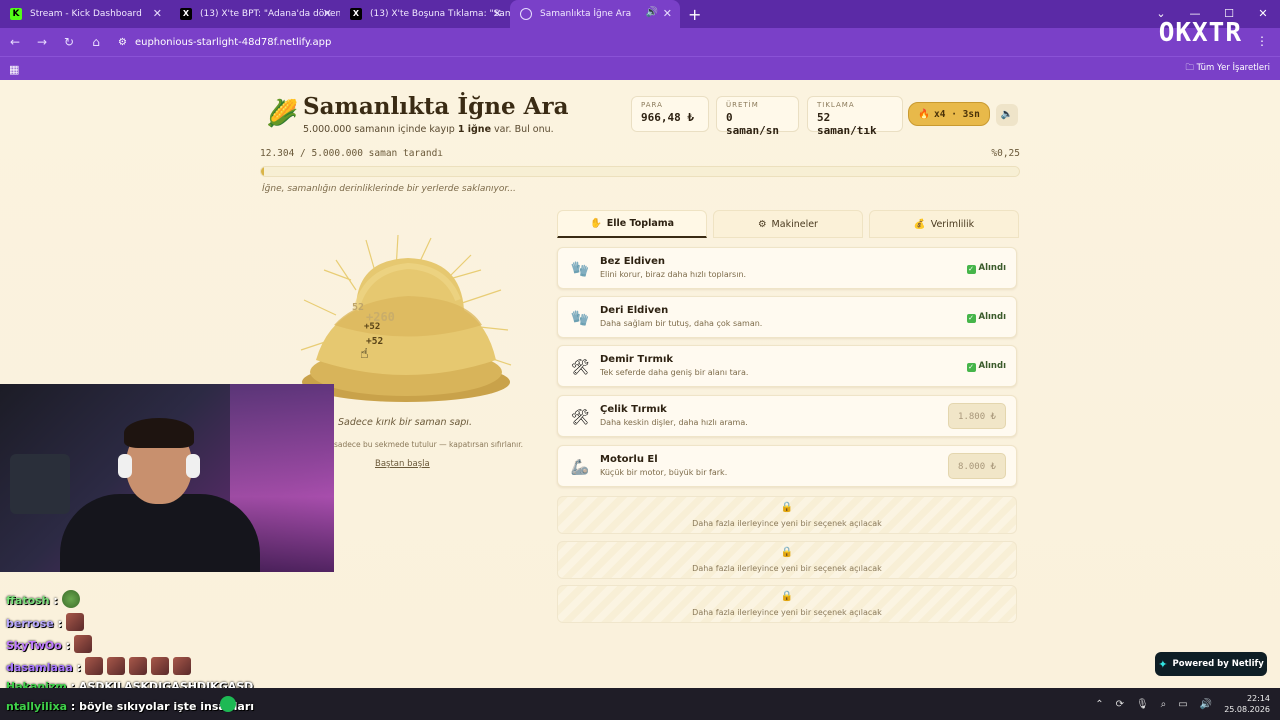  Describe the element at coordinates (977, 466) in the screenshot. I see `buy-button: 8.000 ₺` at that location.